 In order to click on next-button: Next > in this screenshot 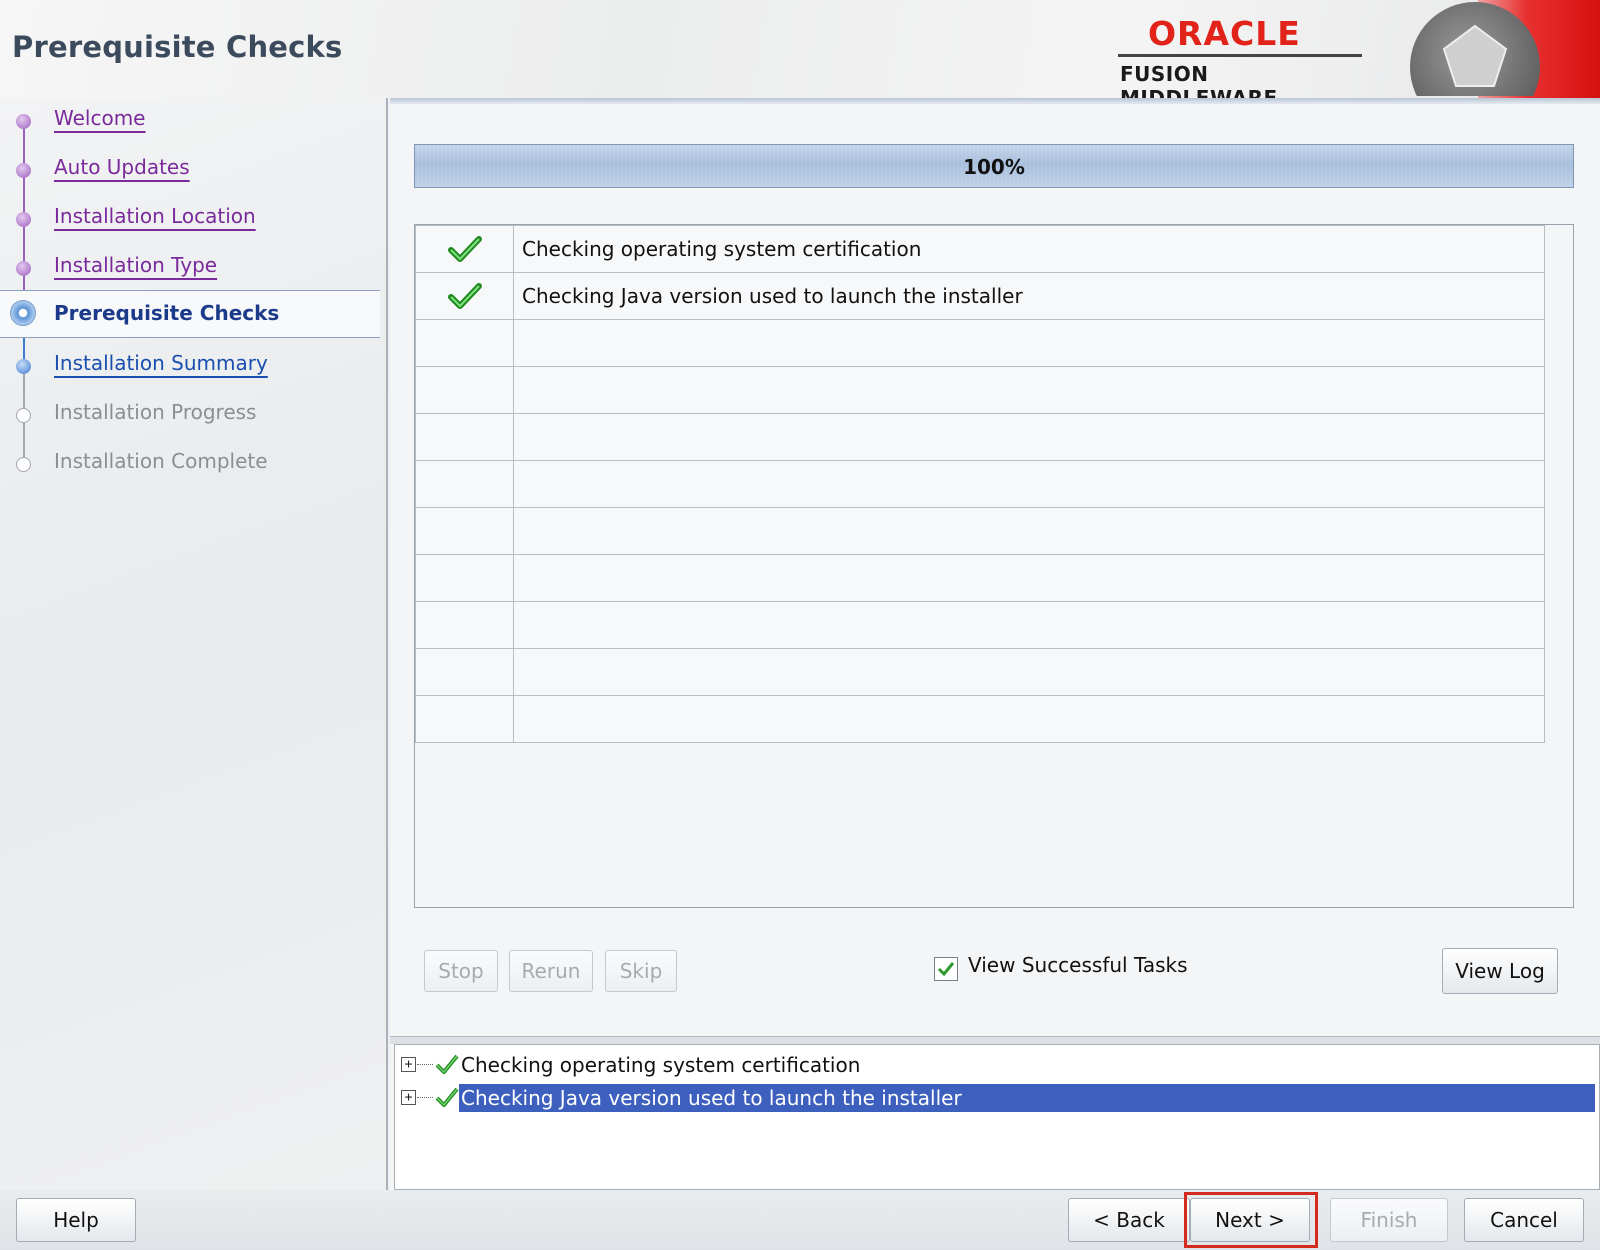, I will do `click(1250, 1220)`.